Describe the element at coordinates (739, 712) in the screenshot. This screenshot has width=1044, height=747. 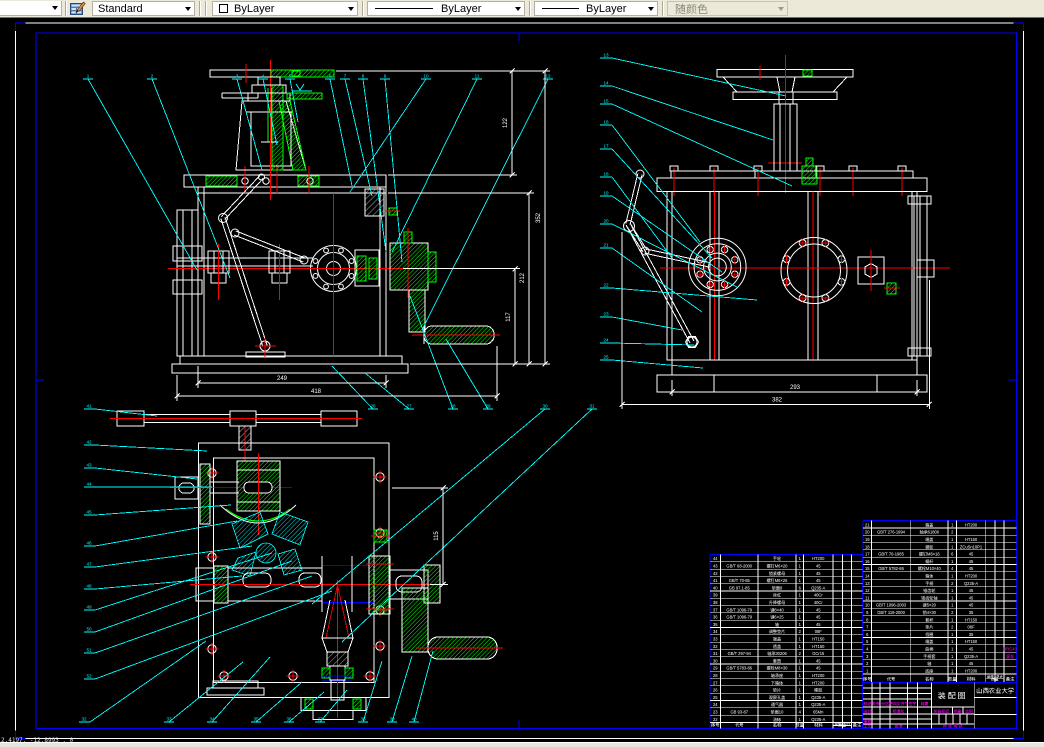
I see `bom-cell-text: GB 93-87` at that location.